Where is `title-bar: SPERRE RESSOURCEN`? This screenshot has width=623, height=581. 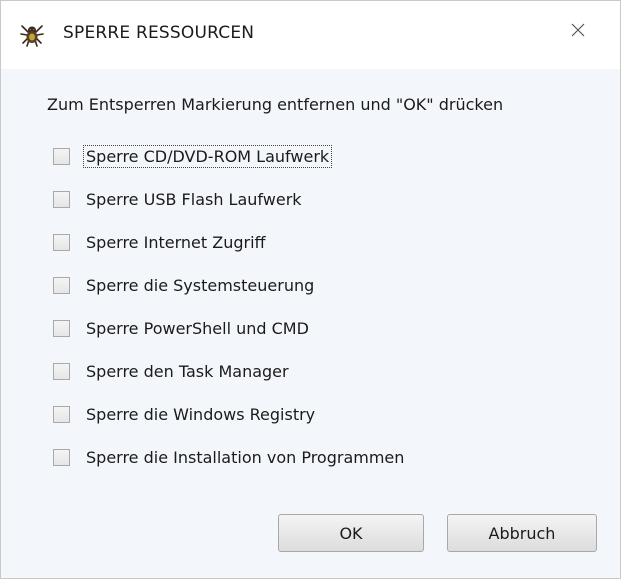 title-bar: SPERRE RESSOURCEN is located at coordinates (310, 35).